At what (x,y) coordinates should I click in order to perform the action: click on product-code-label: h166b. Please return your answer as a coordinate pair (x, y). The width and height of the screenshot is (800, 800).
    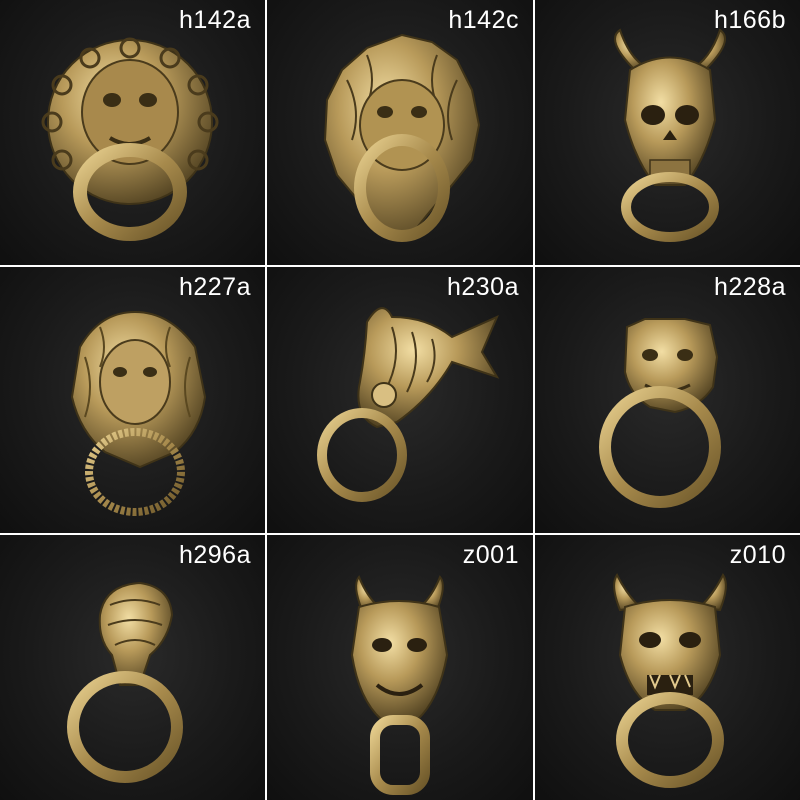
    Looking at the image, I should click on (749, 20).